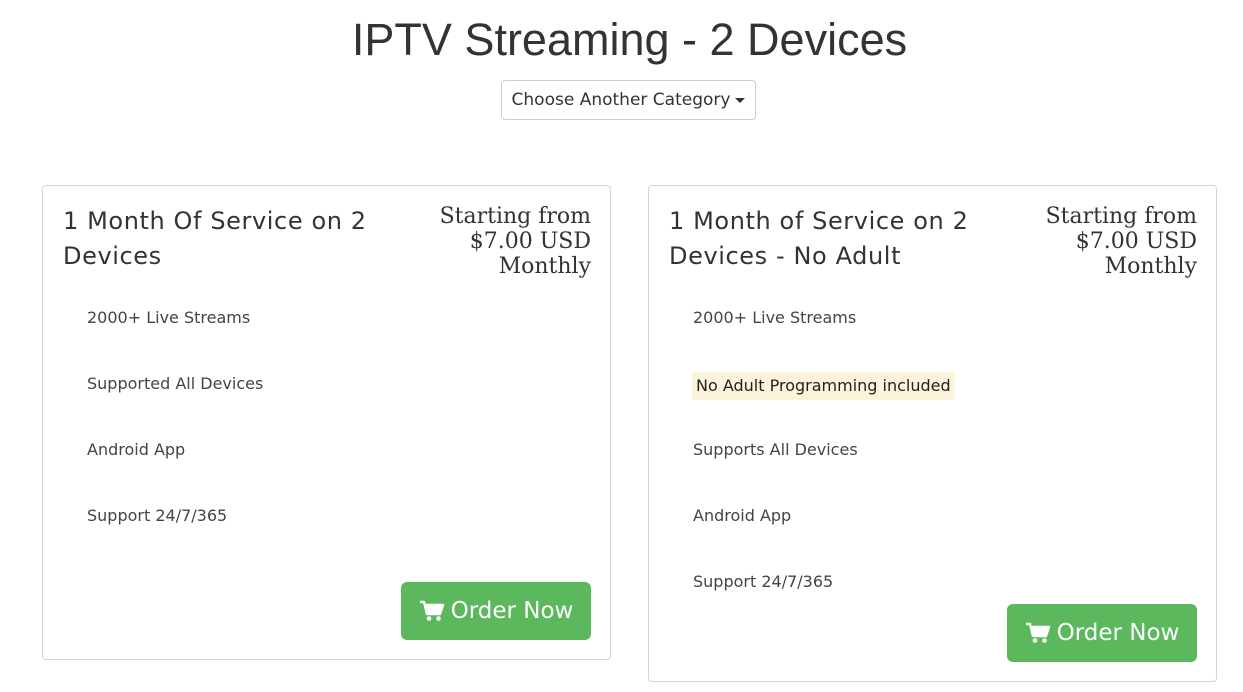 The image size is (1243, 692). Describe the element at coordinates (775, 449) in the screenshot. I see `feature-item: Supports All Devices` at that location.